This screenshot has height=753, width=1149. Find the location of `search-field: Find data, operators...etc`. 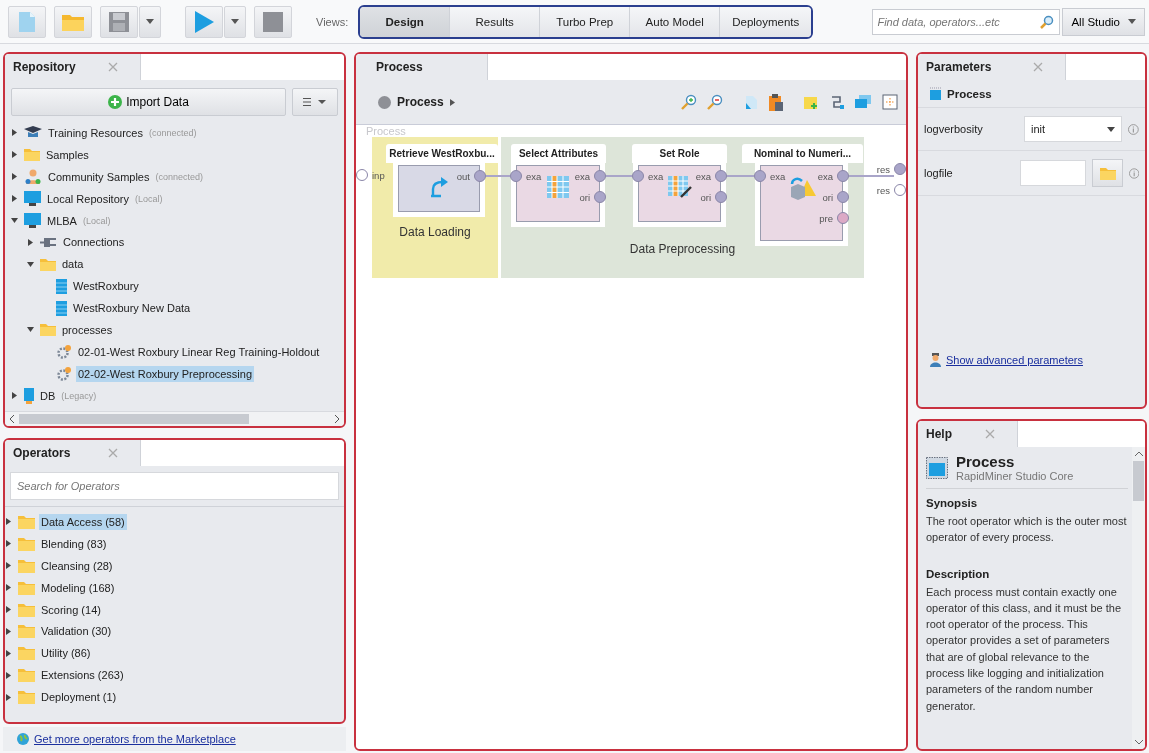

search-field: Find data, operators...etc is located at coordinates (966, 21).